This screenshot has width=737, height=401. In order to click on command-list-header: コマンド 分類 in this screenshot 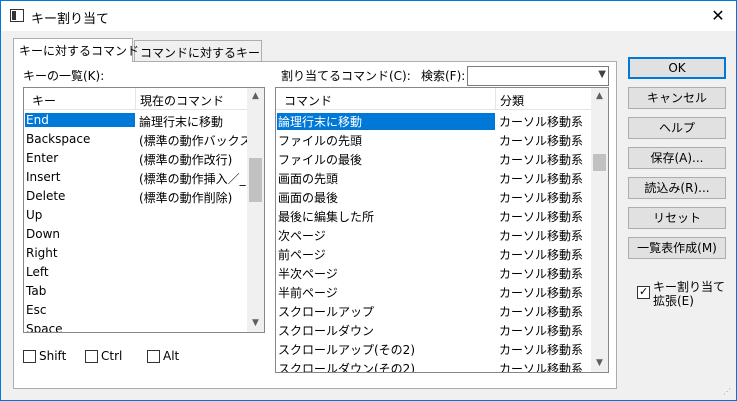, I will do `click(442, 99)`.